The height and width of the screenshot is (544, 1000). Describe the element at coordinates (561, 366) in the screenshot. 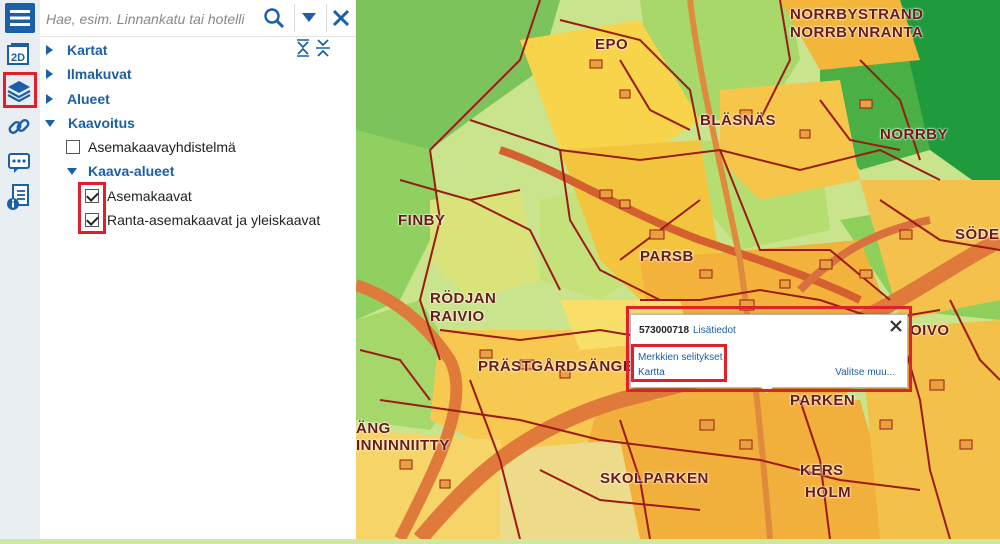

I see `map-label: PRÄSTGÅRDSÄNGEN` at that location.